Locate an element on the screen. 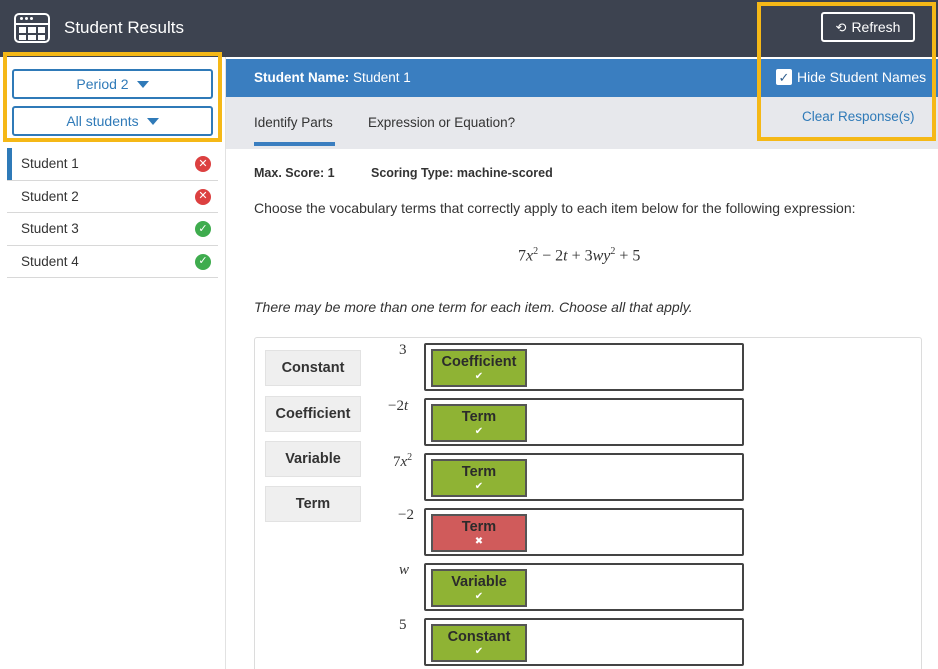 The image size is (938, 669). answer-chip-term: Term ✖ is located at coordinates (479, 533).